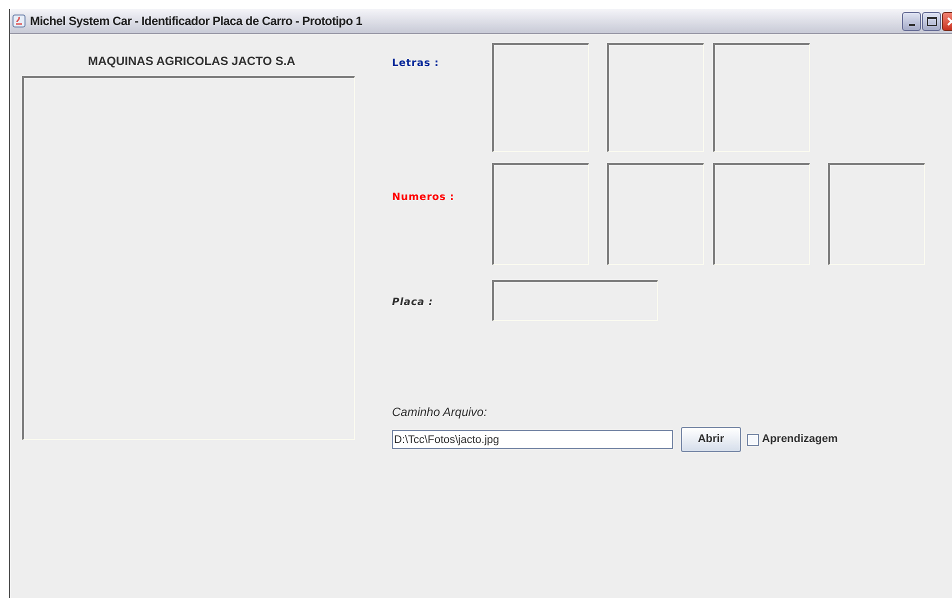  Describe the element at coordinates (196, 21) in the screenshot. I see `window-title: Michel System Car - Identificador Placa de Carro - Prototipo 1` at that location.